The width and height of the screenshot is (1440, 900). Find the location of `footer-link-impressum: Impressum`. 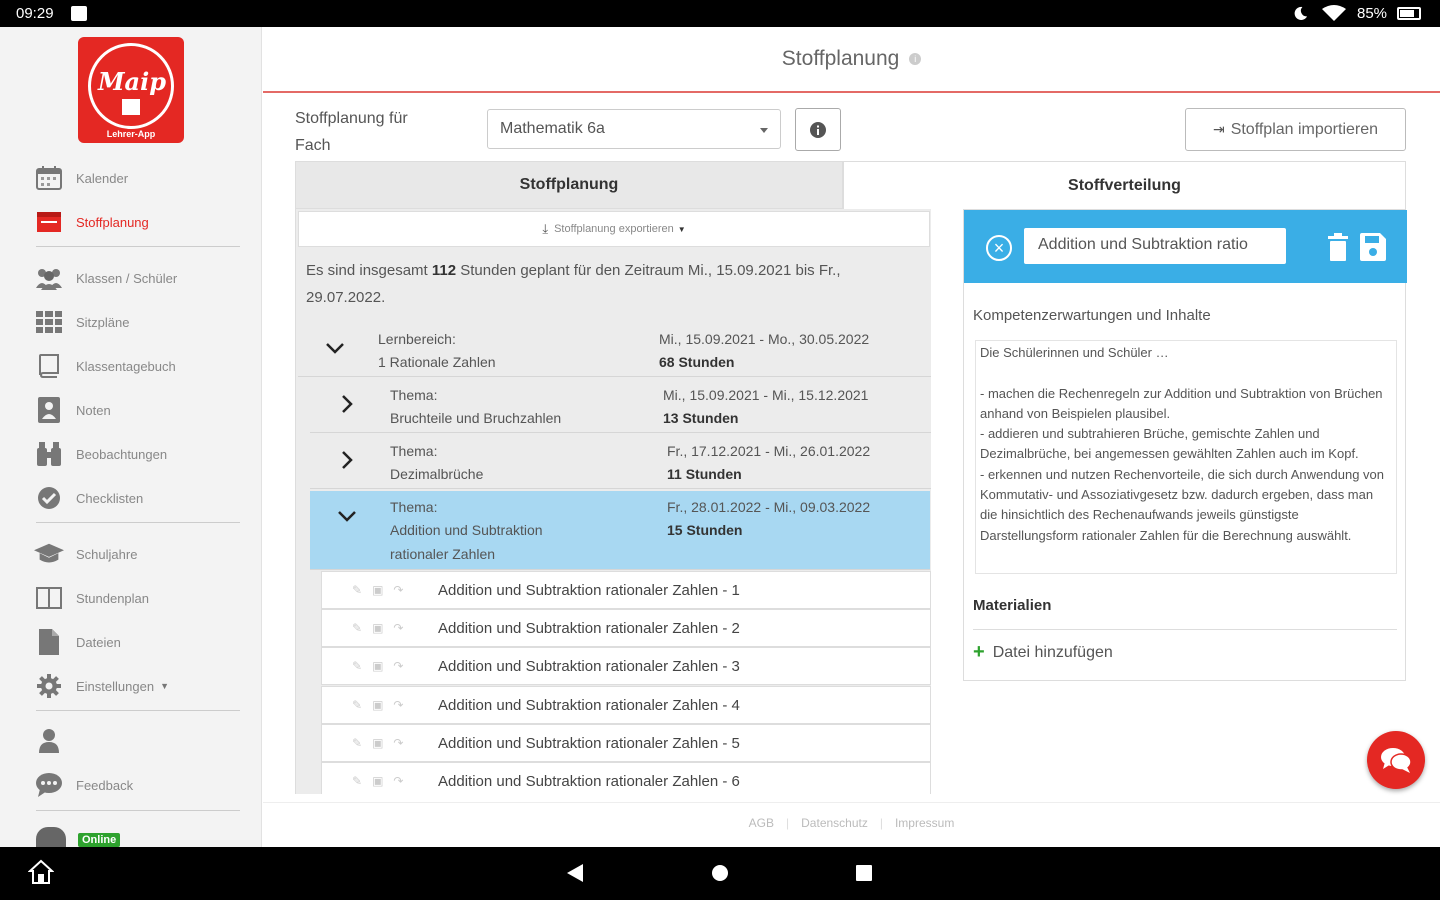

footer-link-impressum: Impressum is located at coordinates (924, 823).